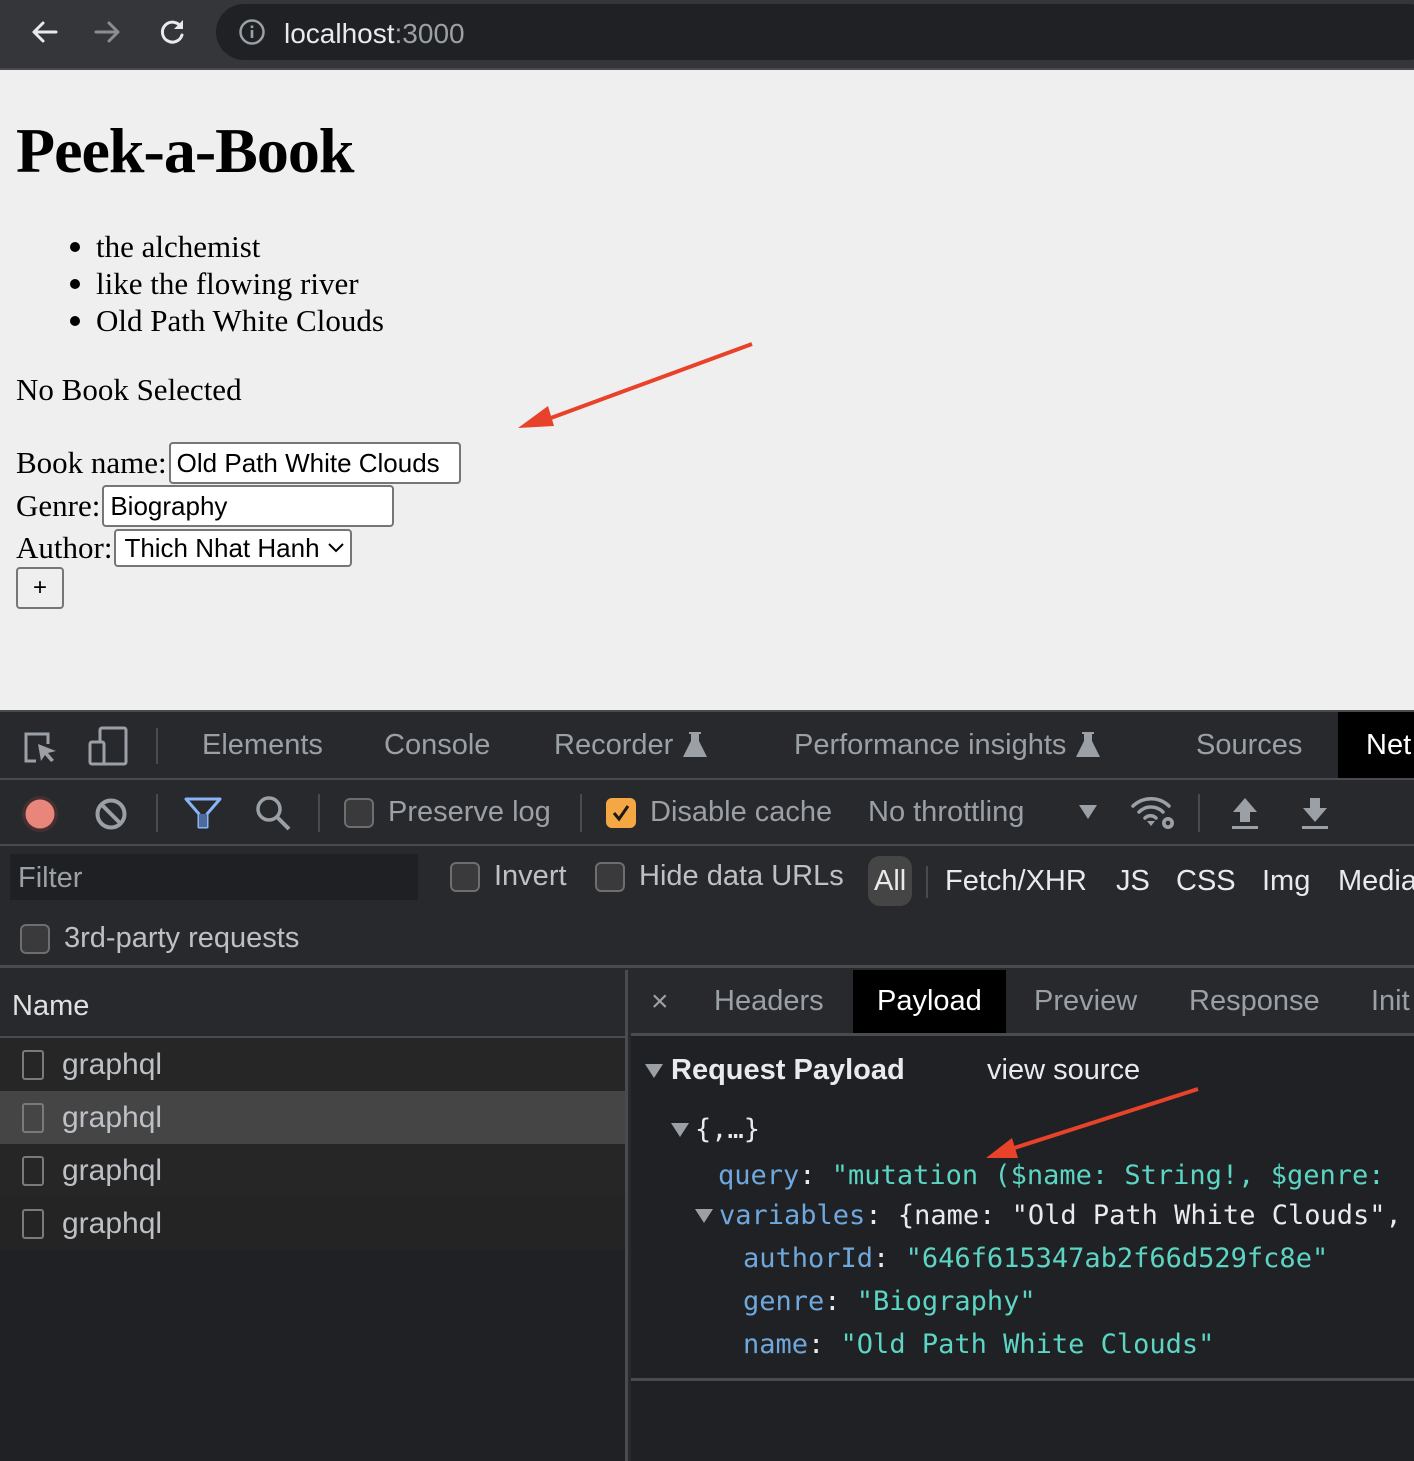 This screenshot has height=1461, width=1414. Describe the element at coordinates (227, 320) in the screenshot. I see `book-list-item: Old Path White Clouds` at that location.